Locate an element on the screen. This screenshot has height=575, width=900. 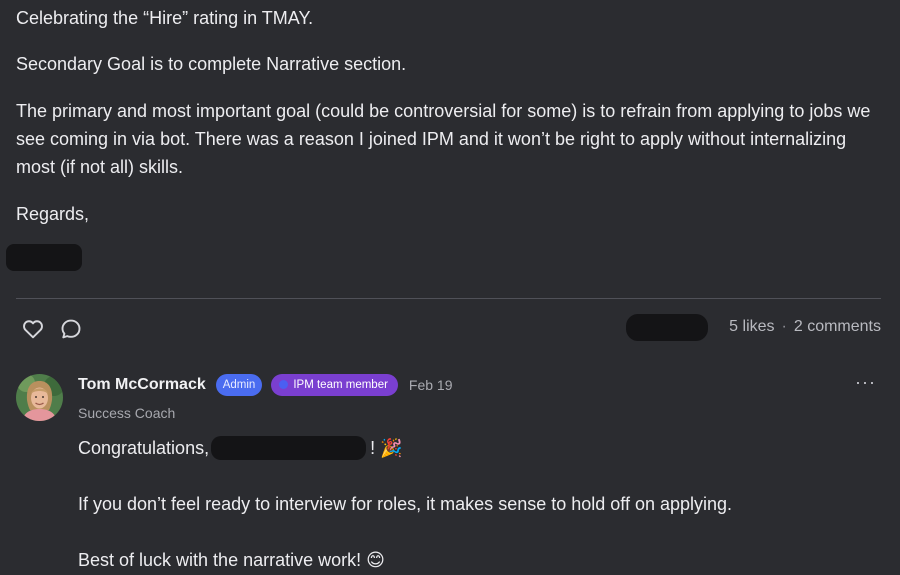
post-stats: 5 likes · 2 comments is located at coordinates (805, 327).